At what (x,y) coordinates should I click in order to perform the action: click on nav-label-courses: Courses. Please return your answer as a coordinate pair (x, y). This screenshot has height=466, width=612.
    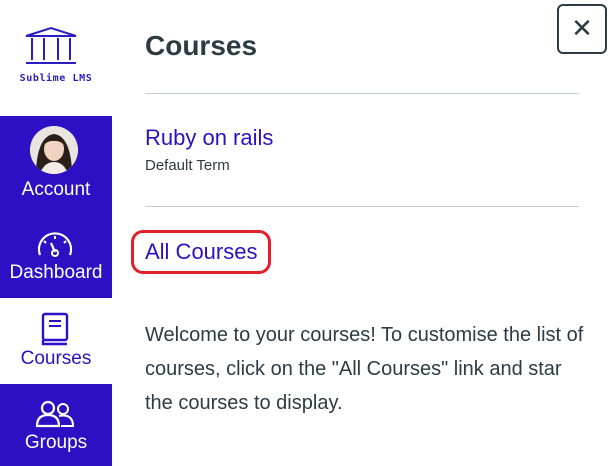
    Looking at the image, I should click on (56, 358).